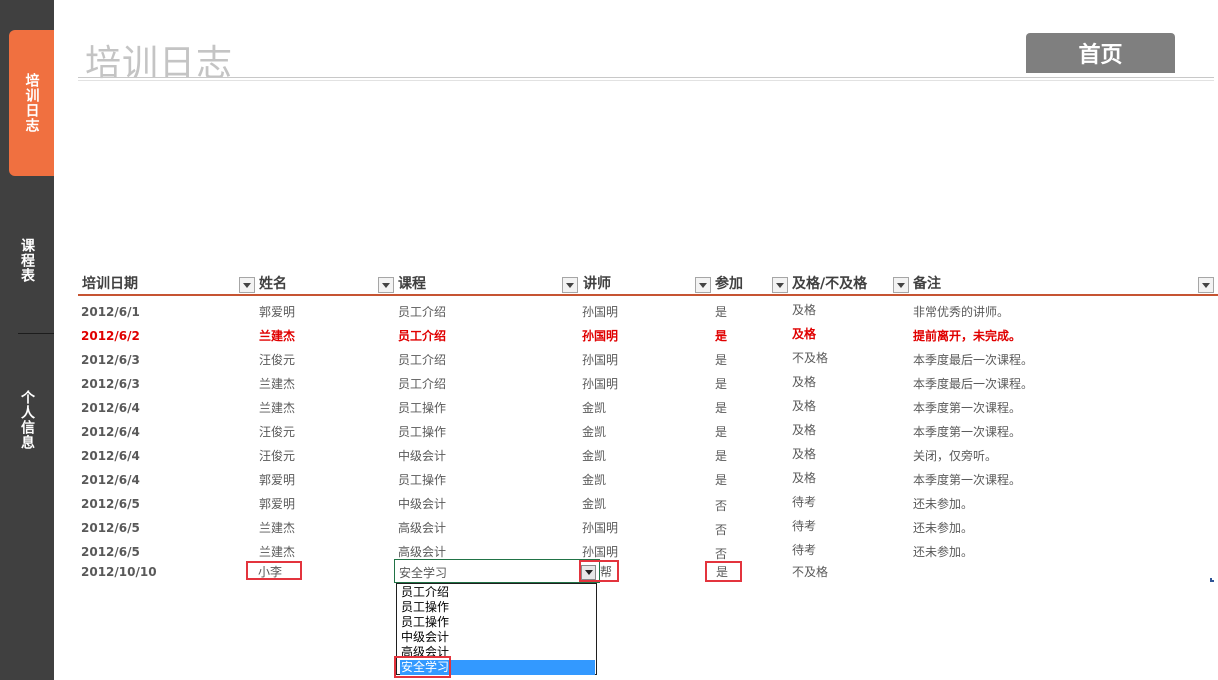 This screenshot has width=1218, height=680. Describe the element at coordinates (830, 284) in the screenshot. I see `column-header-pass: 及格/不及格` at that location.